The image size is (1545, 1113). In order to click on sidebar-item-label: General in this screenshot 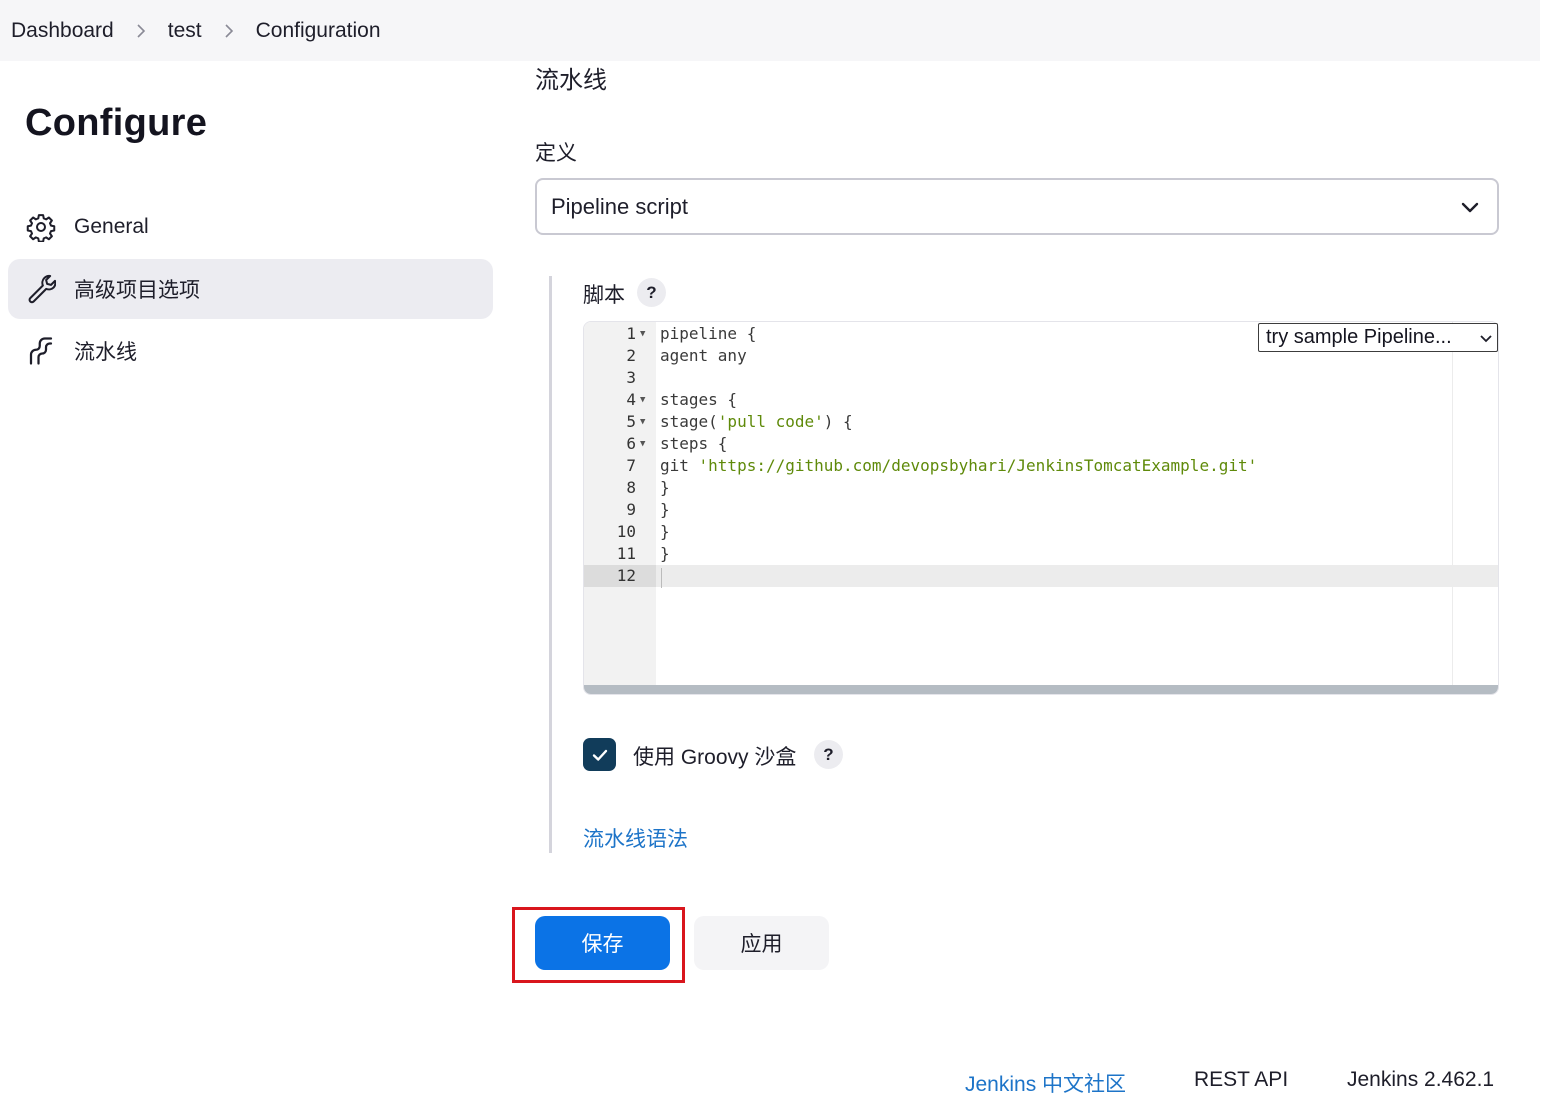, I will do `click(111, 226)`.